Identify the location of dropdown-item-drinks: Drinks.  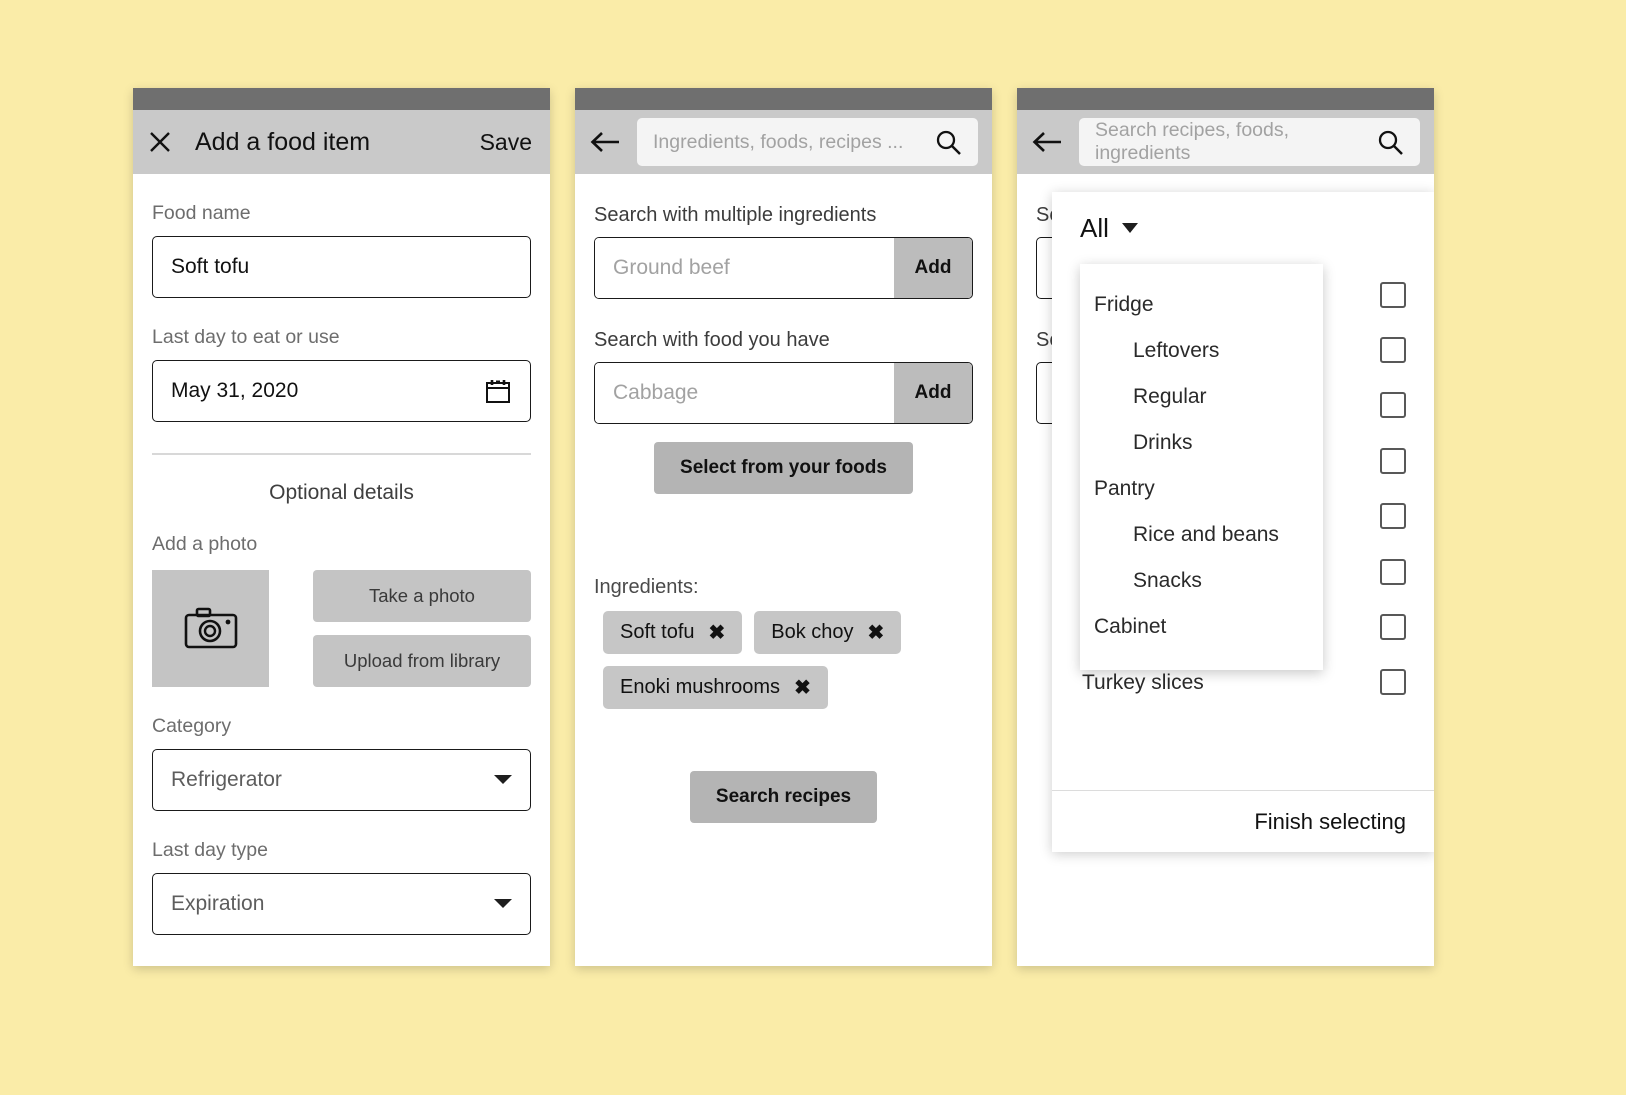
(1201, 443).